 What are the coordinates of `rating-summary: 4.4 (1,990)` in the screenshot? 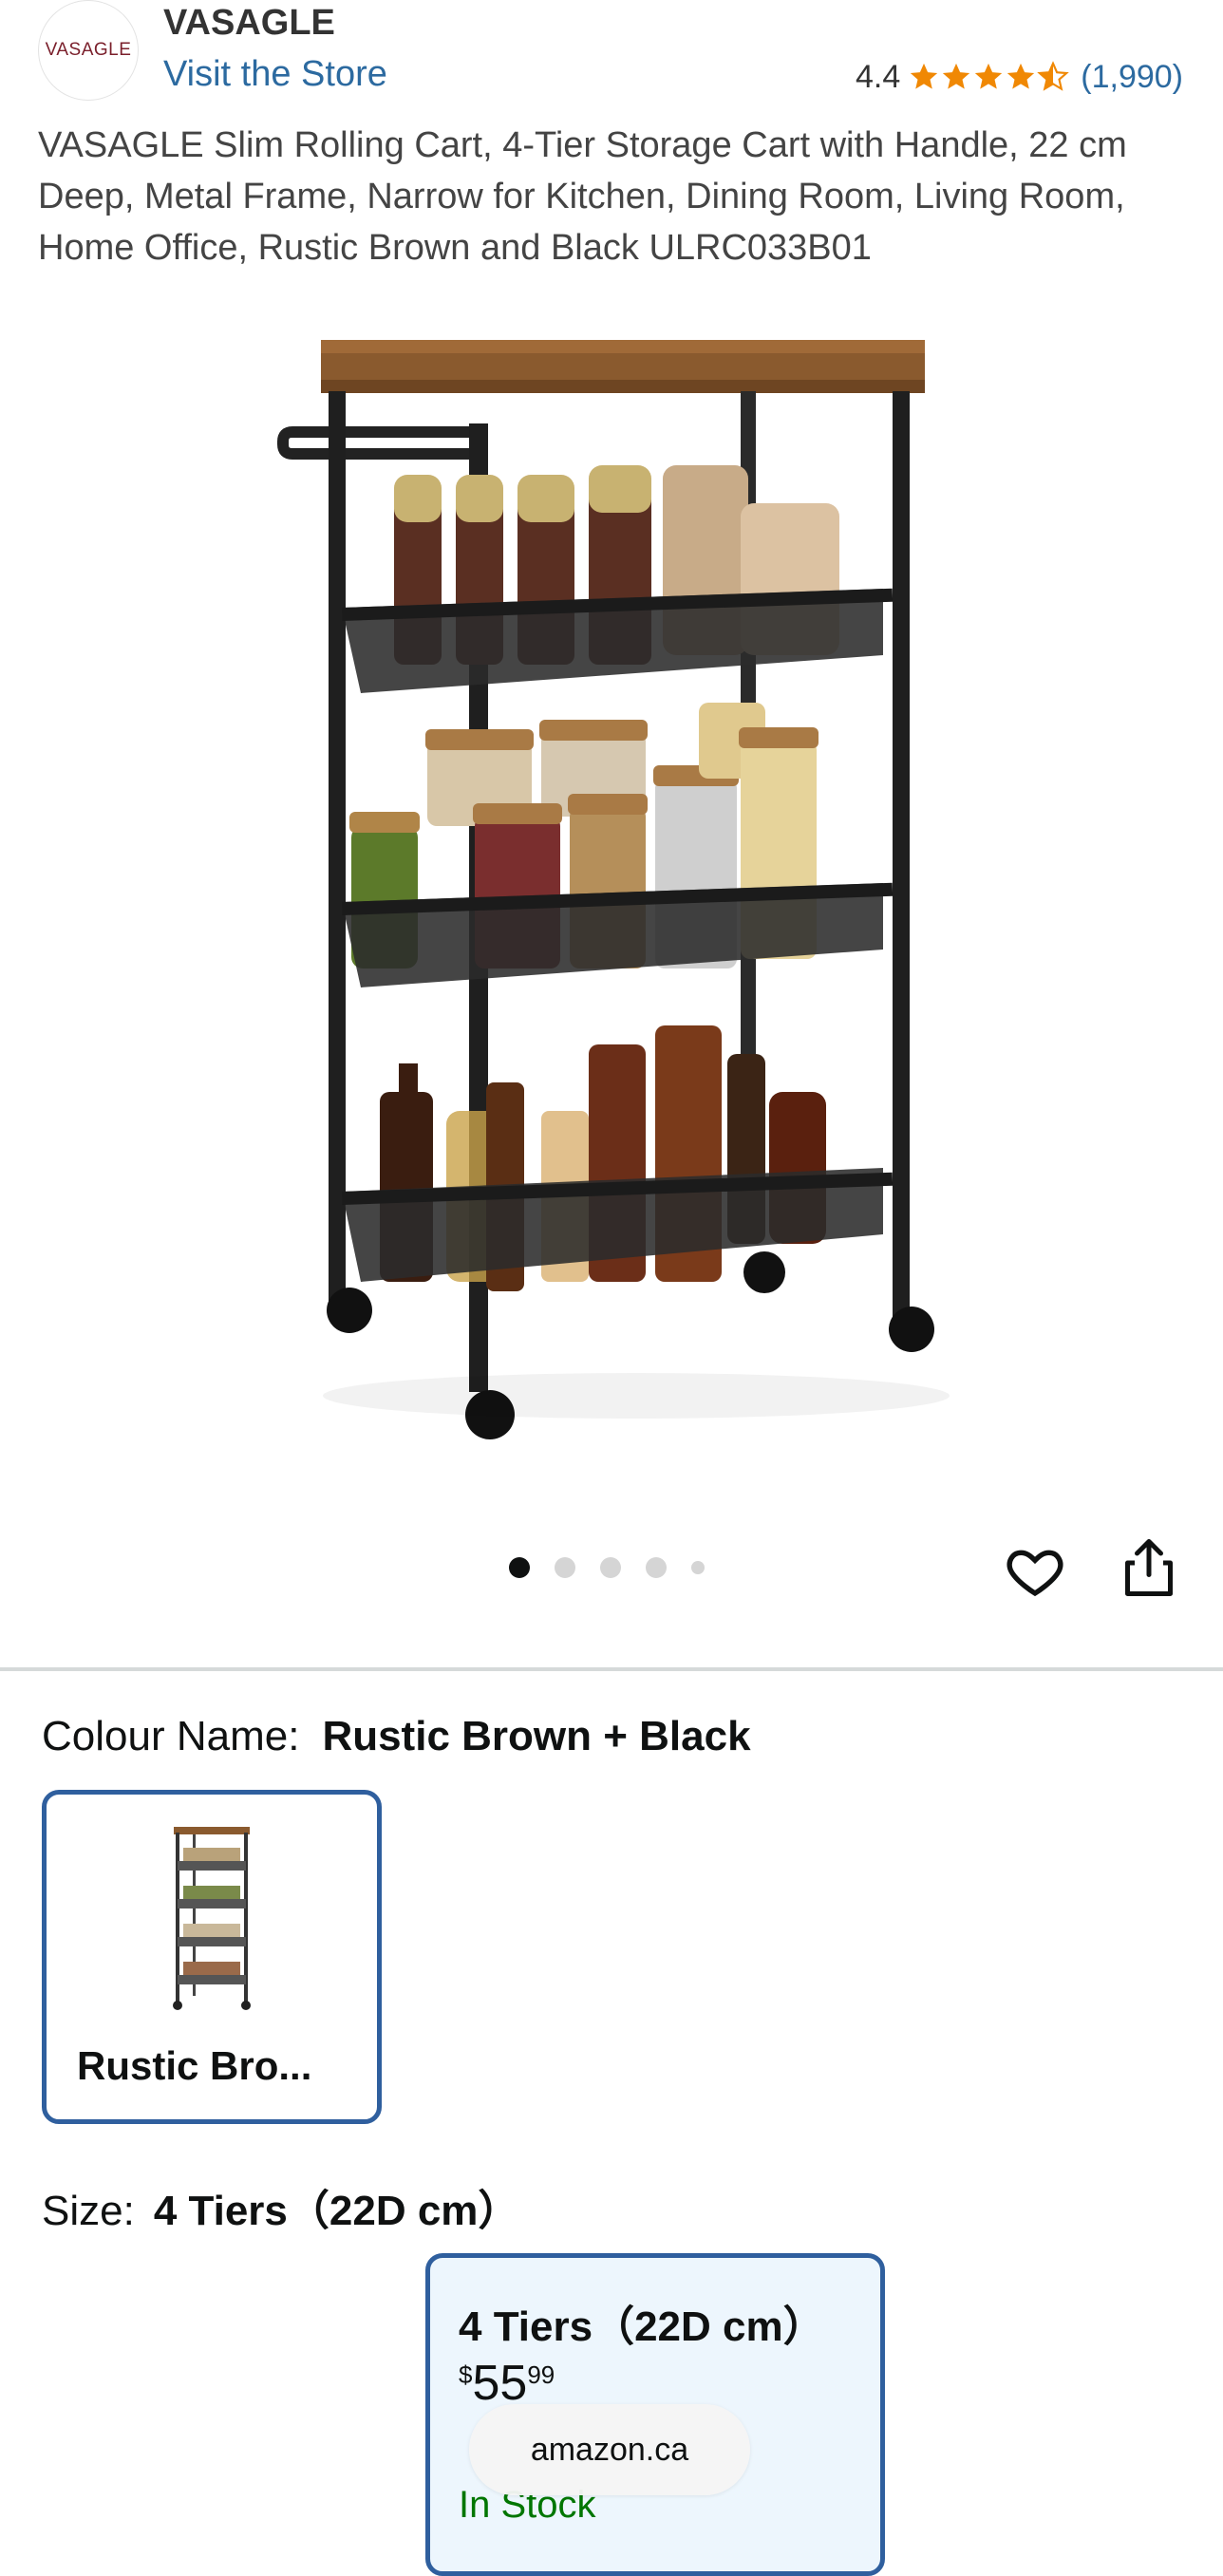 It's located at (1019, 77).